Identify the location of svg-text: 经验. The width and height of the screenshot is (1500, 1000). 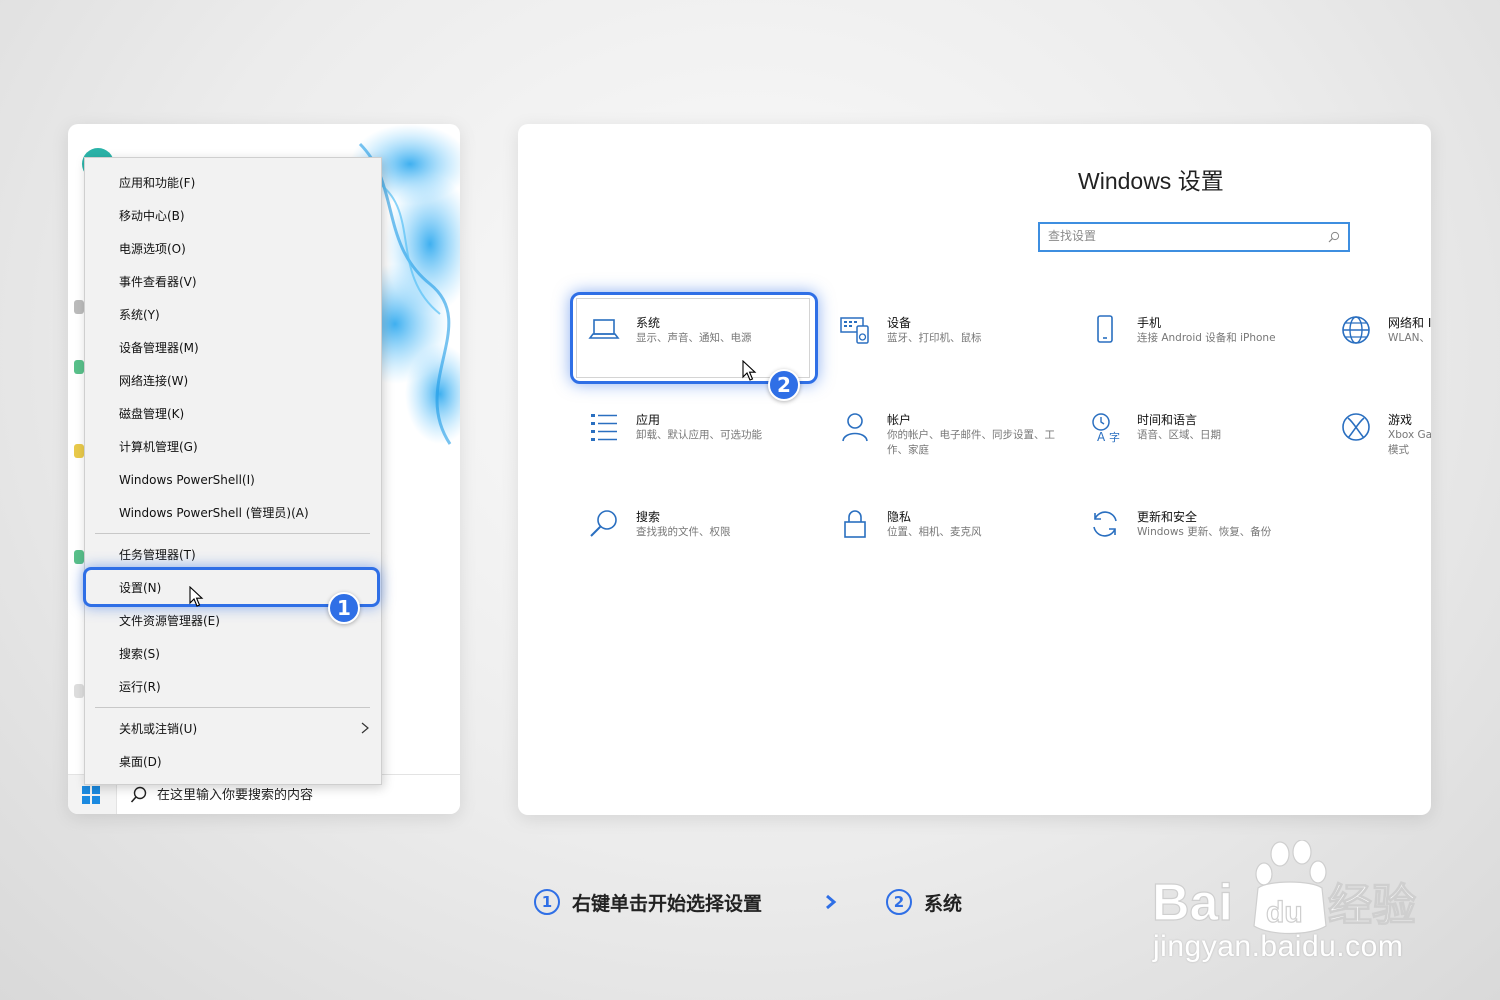
(1372, 905).